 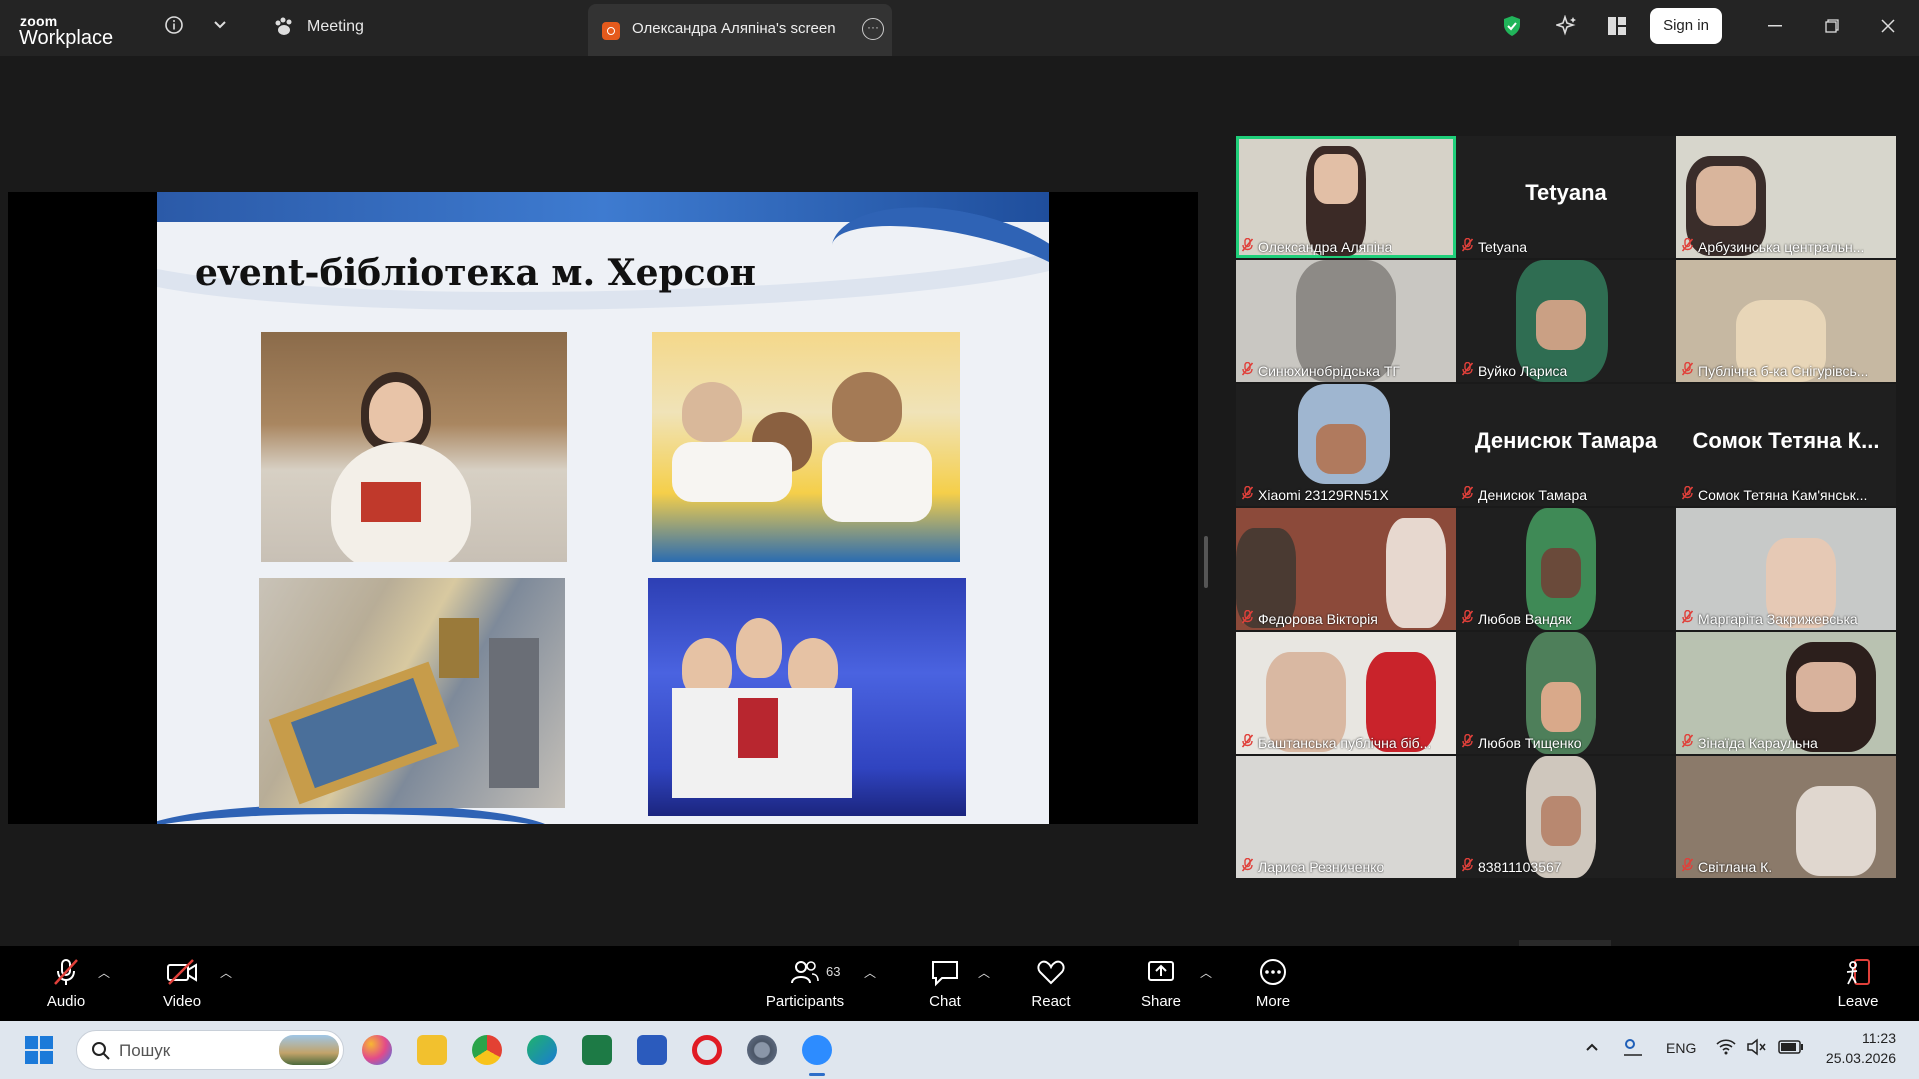 I want to click on sign-in-button: Sign in, so click(x=1686, y=26).